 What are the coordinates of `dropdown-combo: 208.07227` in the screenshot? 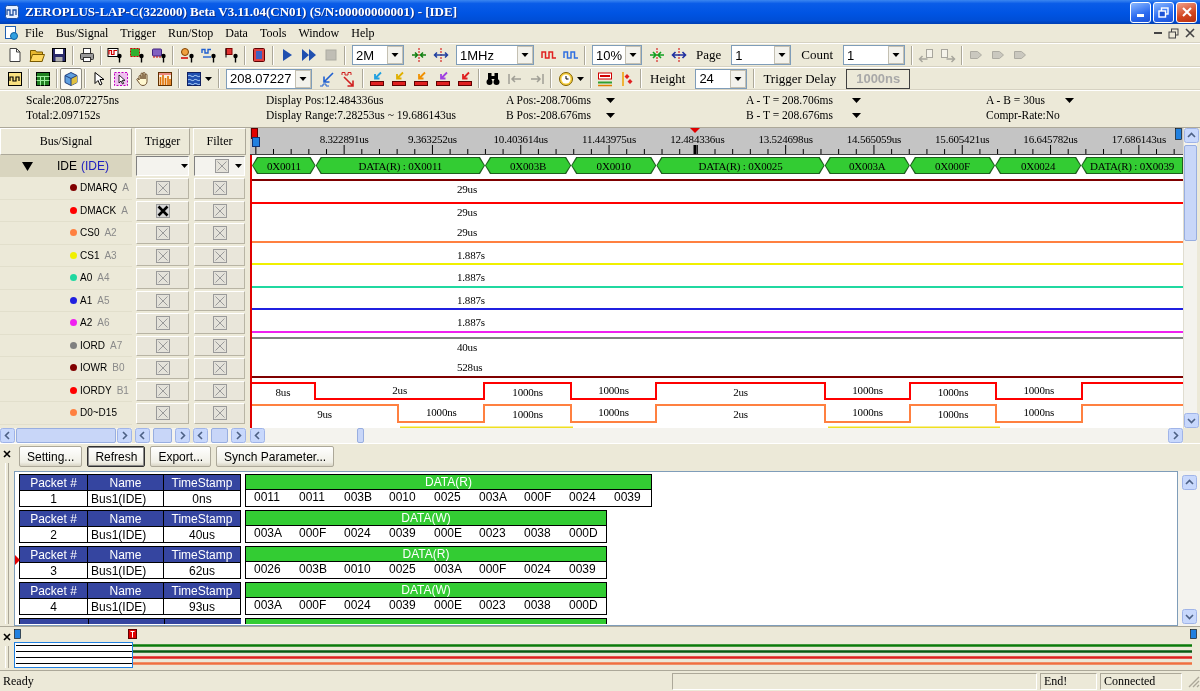 It's located at (269, 78).